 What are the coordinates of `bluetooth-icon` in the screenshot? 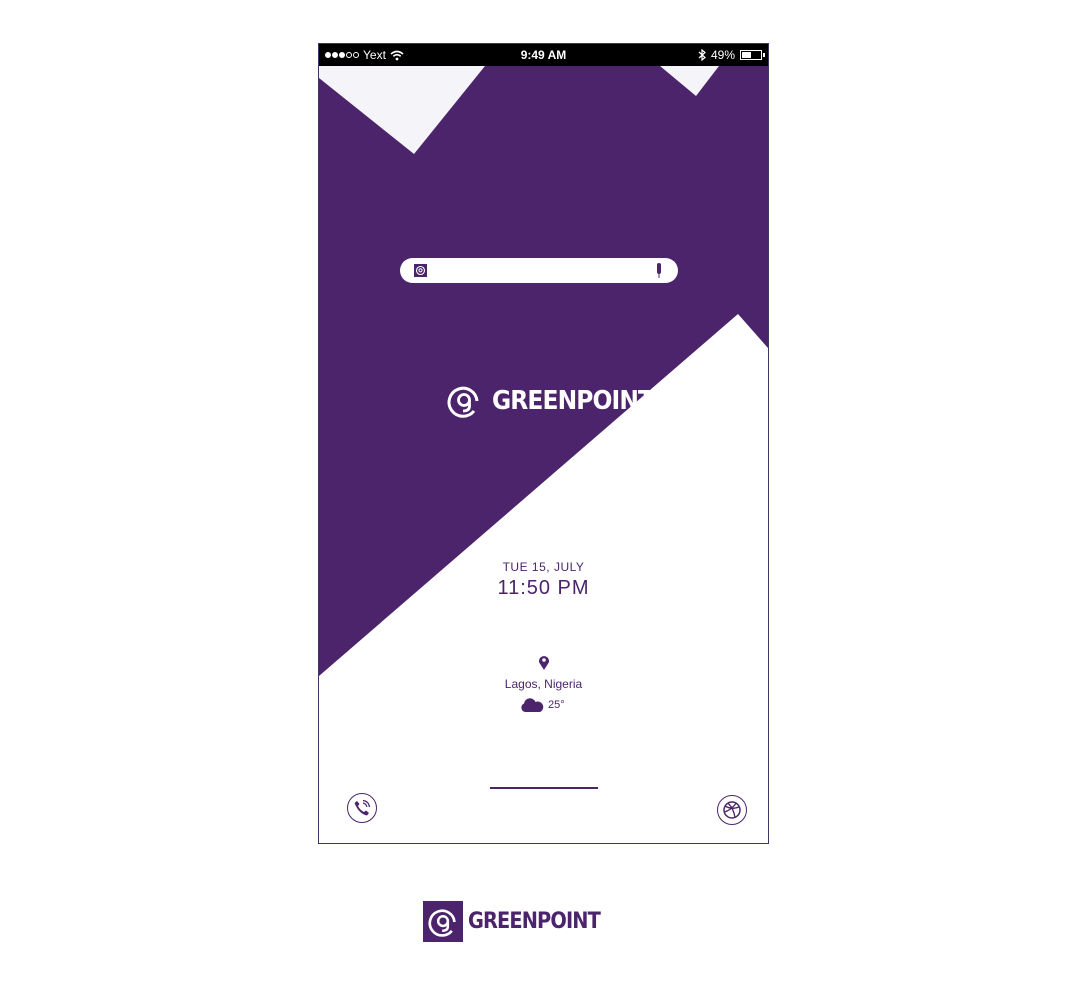 It's located at (702, 55).